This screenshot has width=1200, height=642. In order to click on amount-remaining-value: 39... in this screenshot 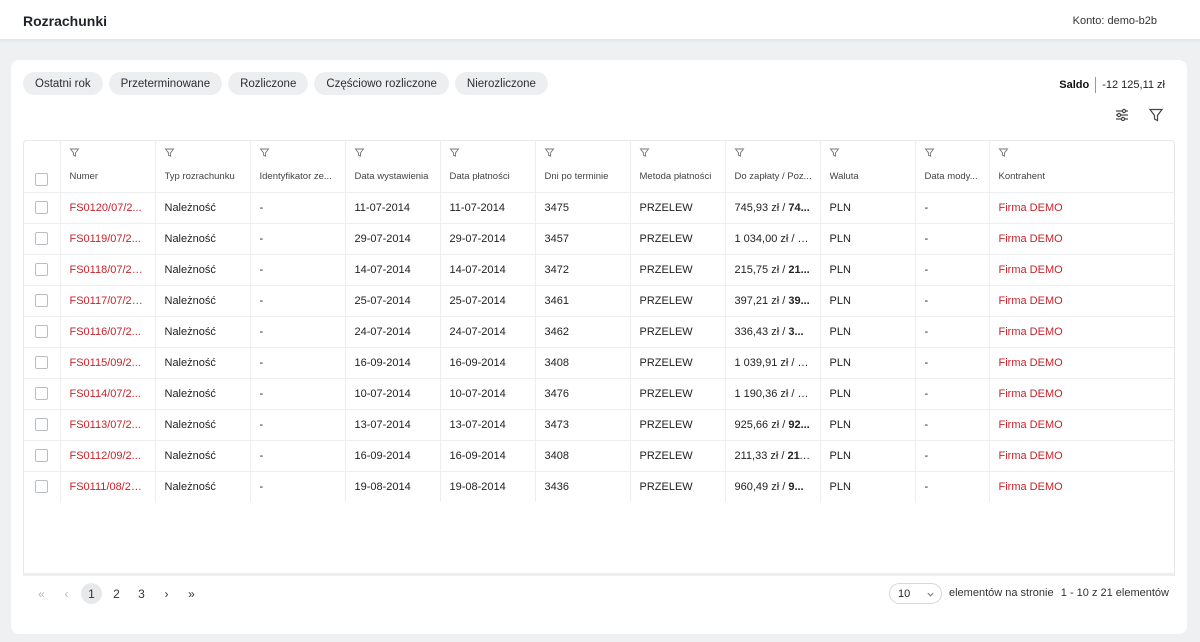, I will do `click(799, 300)`.